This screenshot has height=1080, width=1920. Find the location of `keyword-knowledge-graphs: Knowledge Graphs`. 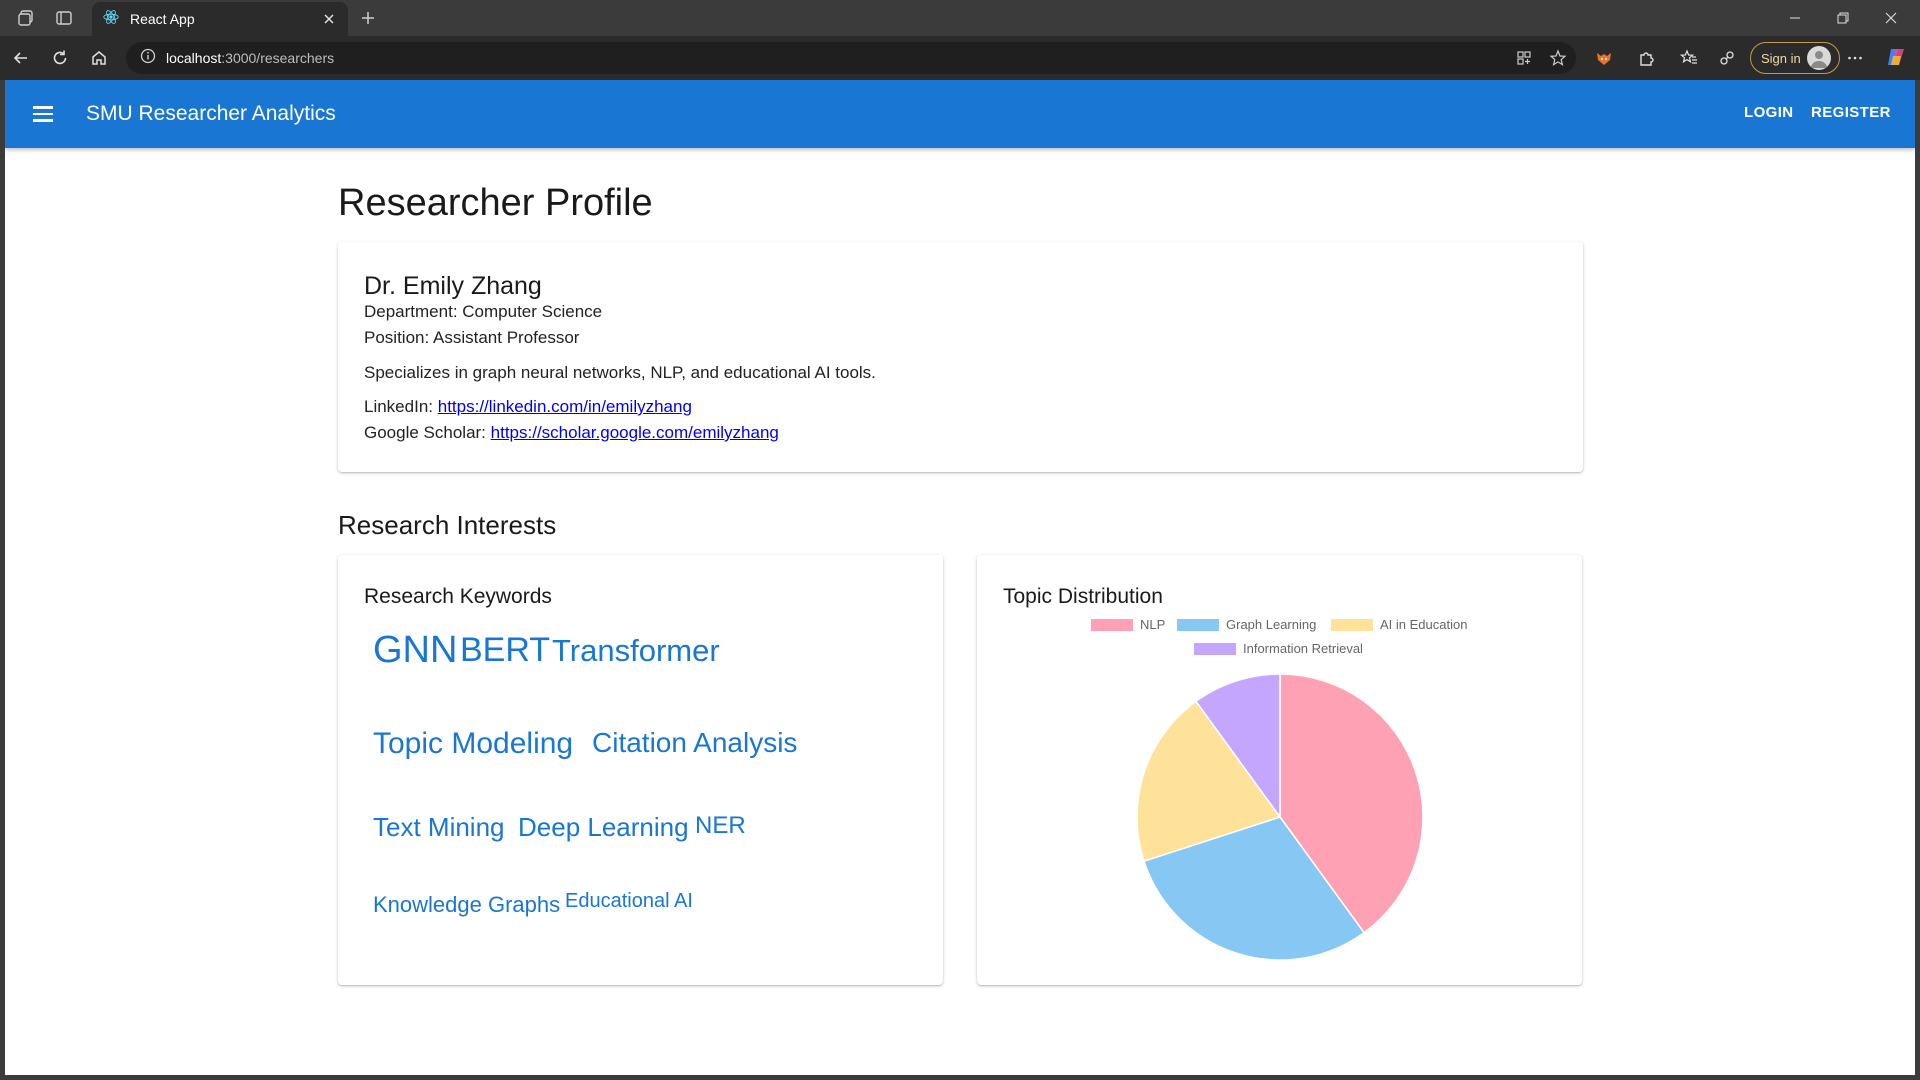

keyword-knowledge-graphs: Knowledge Graphs is located at coordinates (466, 905).